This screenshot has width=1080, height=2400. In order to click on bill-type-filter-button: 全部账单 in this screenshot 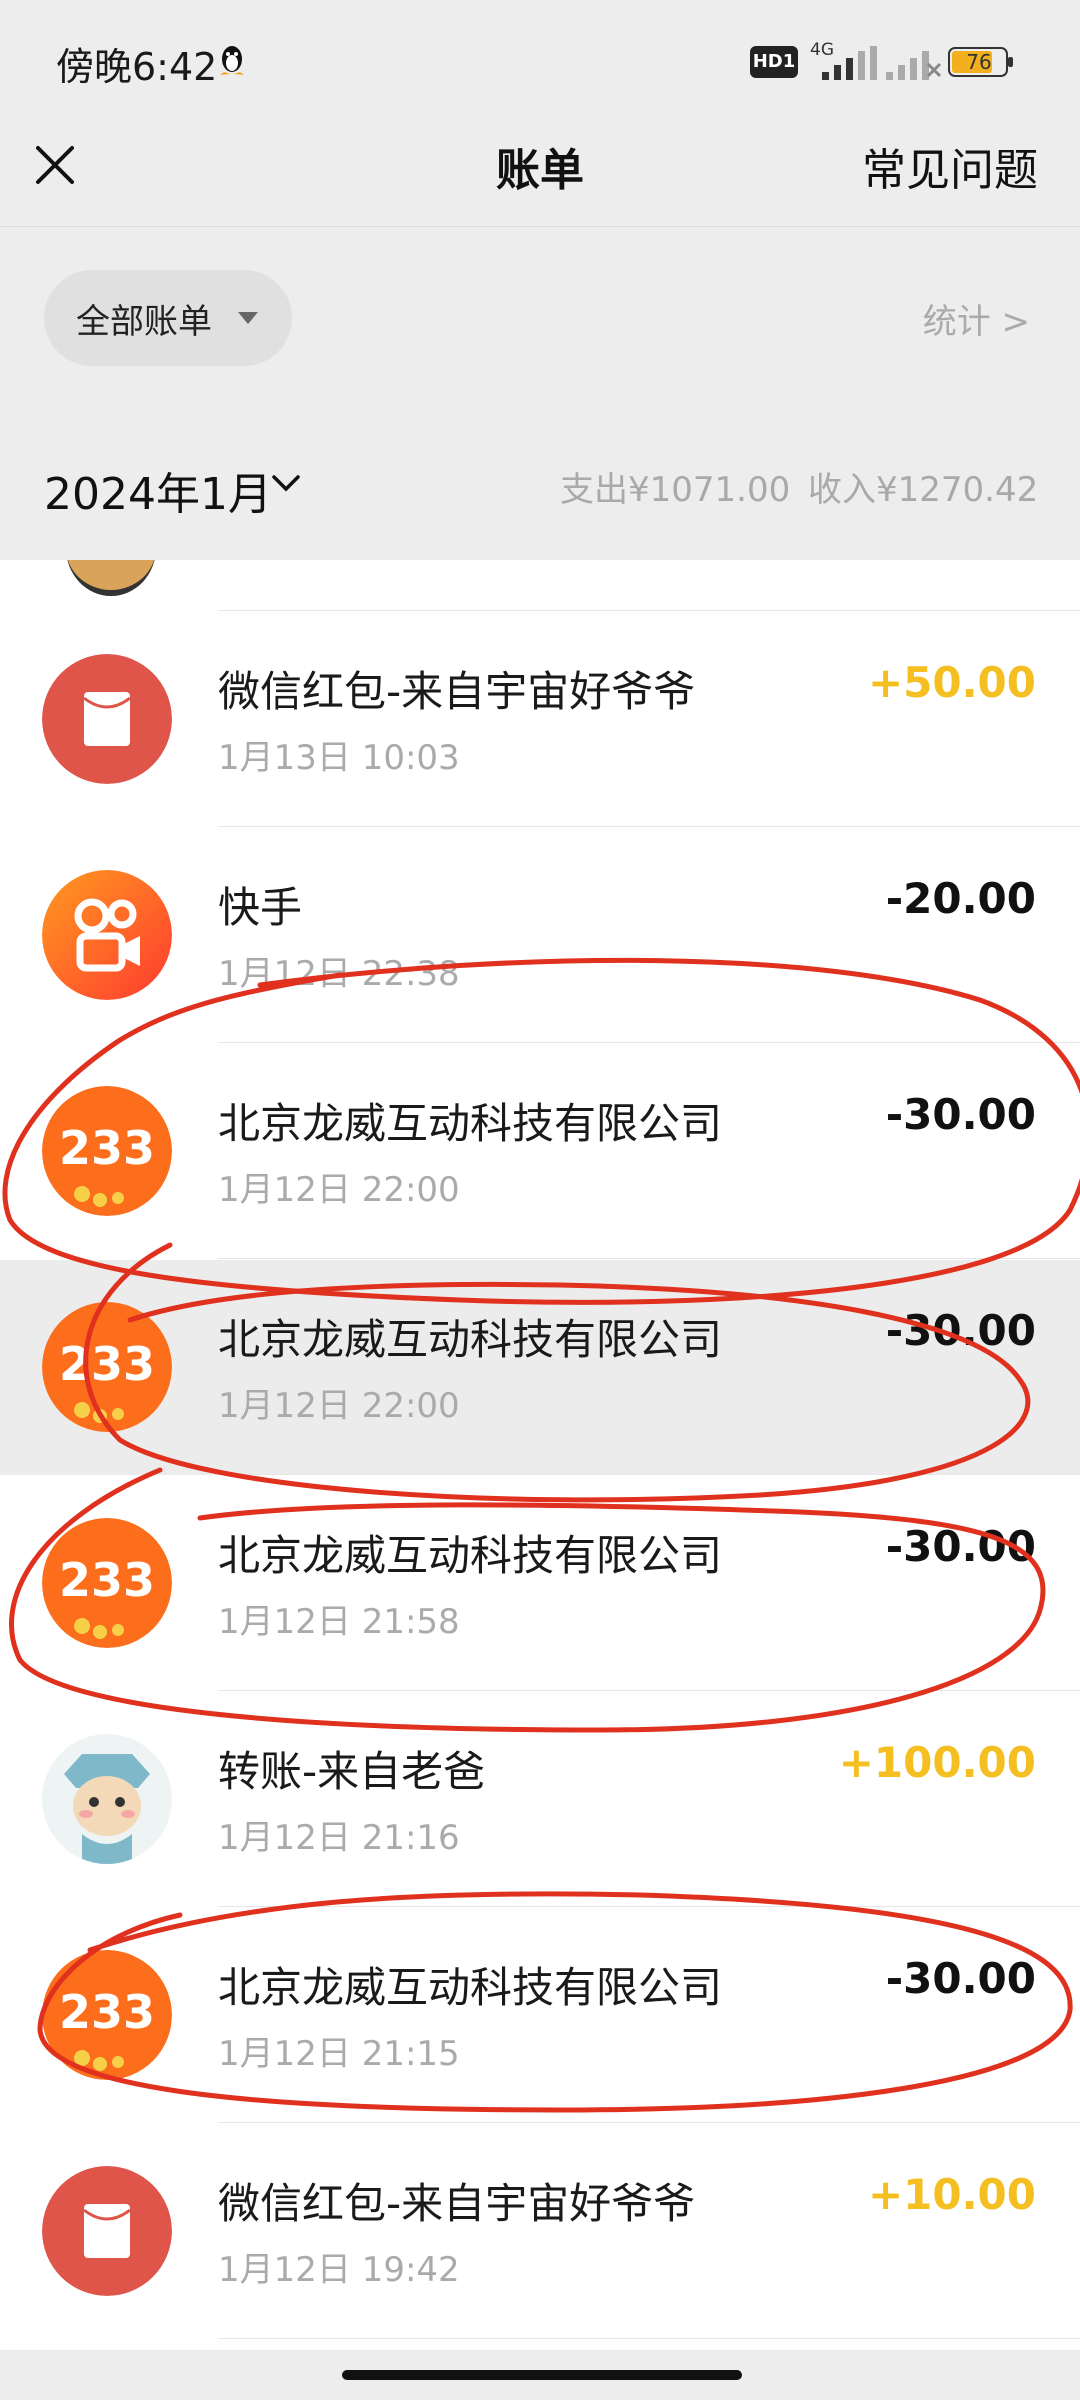, I will do `click(168, 318)`.